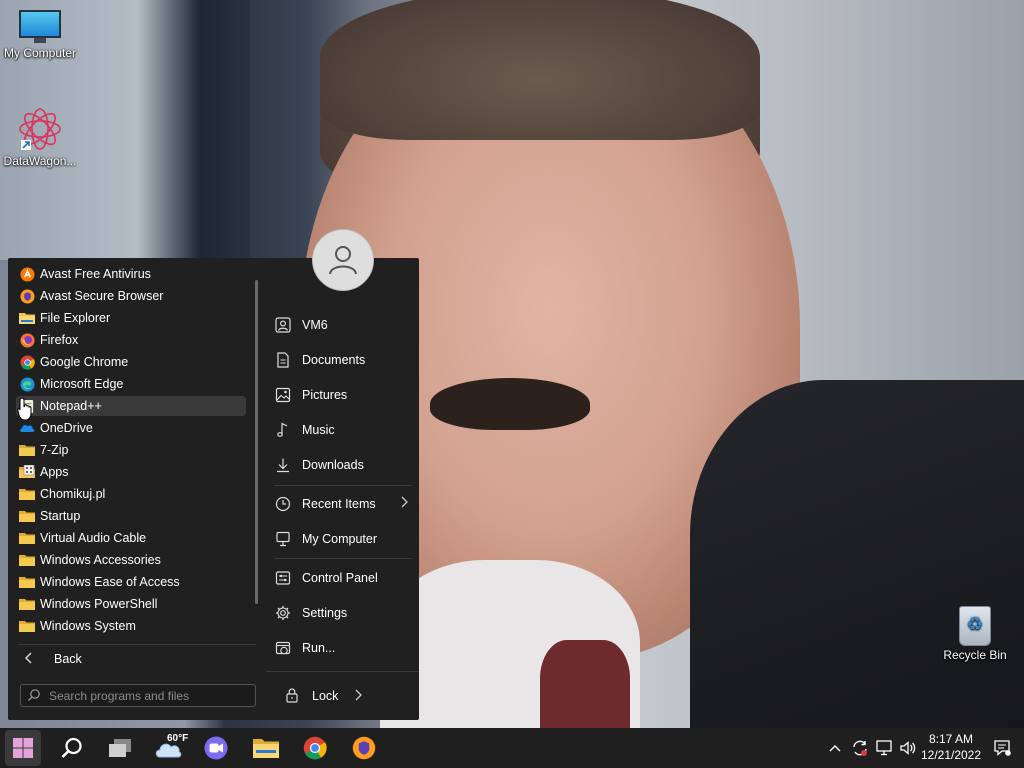 Image resolution: width=1024 pixels, height=768 pixels. Describe the element at coordinates (835, 748) in the screenshot. I see `show-hidden-icons-chevron-up-icon` at that location.